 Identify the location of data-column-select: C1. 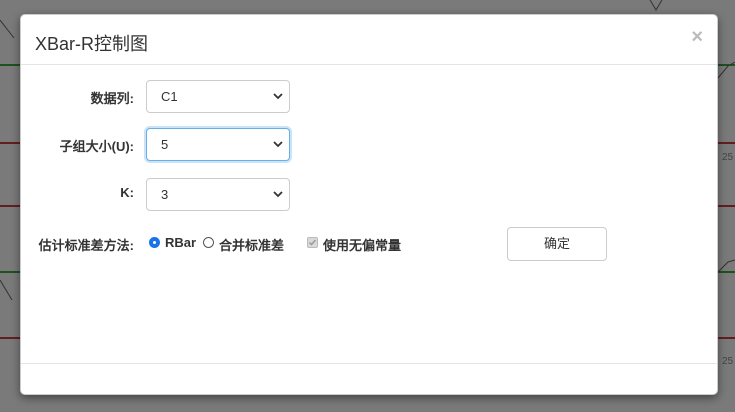
(218, 96).